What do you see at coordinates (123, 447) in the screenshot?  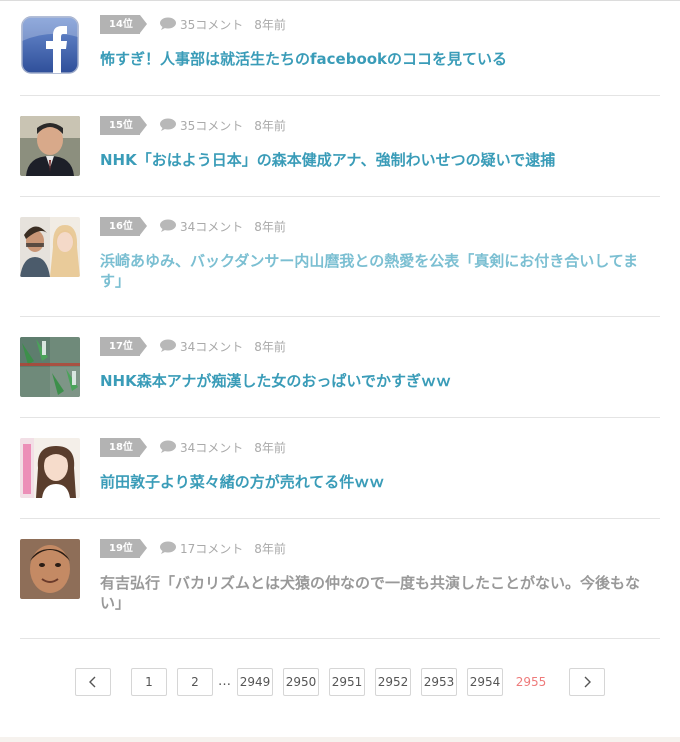 I see `rank-badge: 18位` at bounding box center [123, 447].